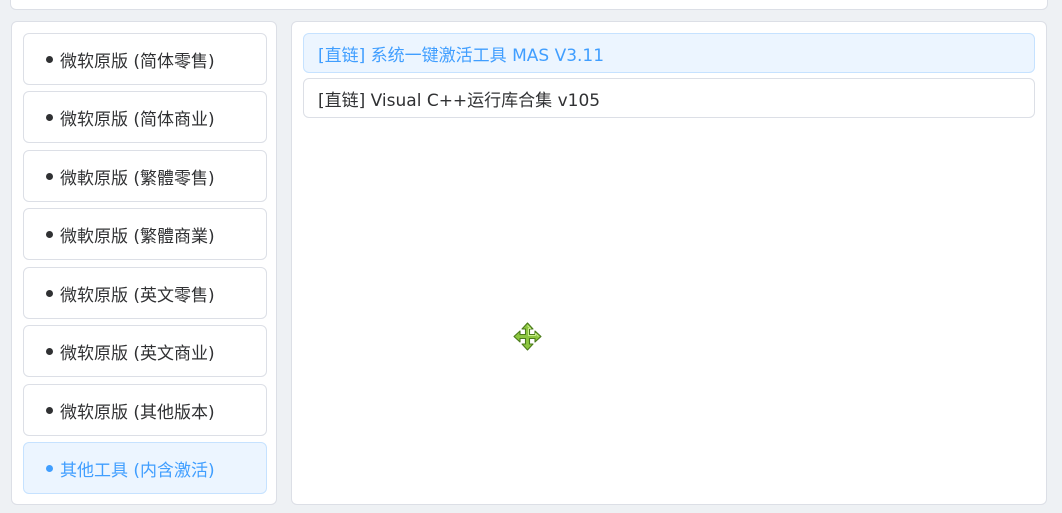  I want to click on category-label: 微软原版 (其他版本), so click(137, 412).